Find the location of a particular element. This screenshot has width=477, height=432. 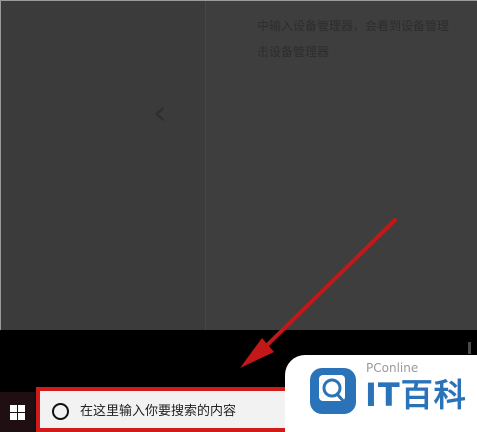

watermark-badge: PConline IT百科 is located at coordinates (381, 393).